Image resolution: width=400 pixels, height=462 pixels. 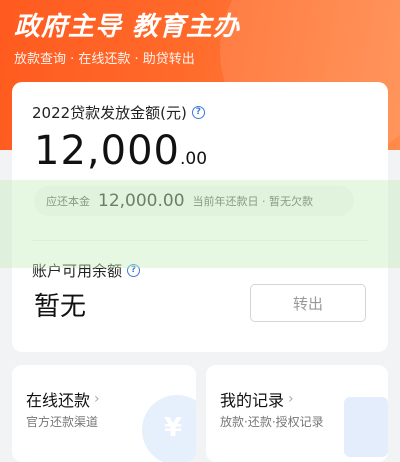 I want to click on loan-amount-label-row: 2022贷款发放金额(元) ?, so click(x=118, y=112).